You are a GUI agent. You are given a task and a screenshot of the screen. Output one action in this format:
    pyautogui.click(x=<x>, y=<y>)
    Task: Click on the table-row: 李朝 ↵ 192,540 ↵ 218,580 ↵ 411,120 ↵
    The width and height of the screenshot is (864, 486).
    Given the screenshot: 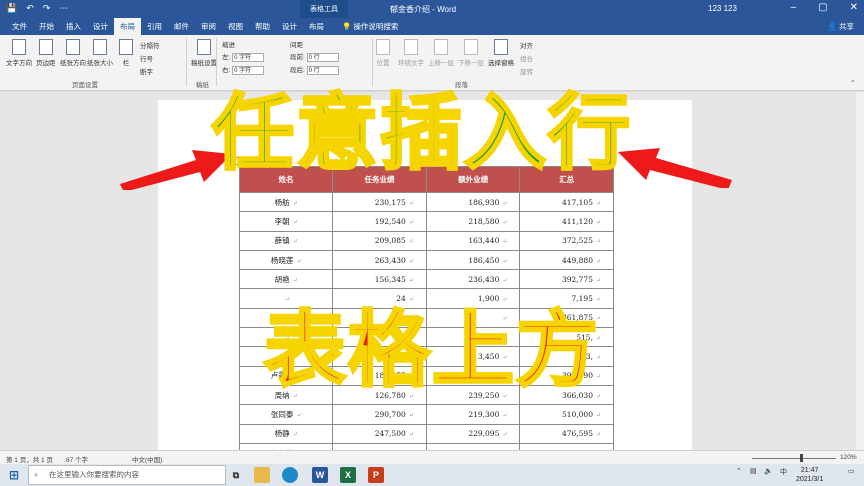 What is the action you would take?
    pyautogui.click(x=426, y=221)
    